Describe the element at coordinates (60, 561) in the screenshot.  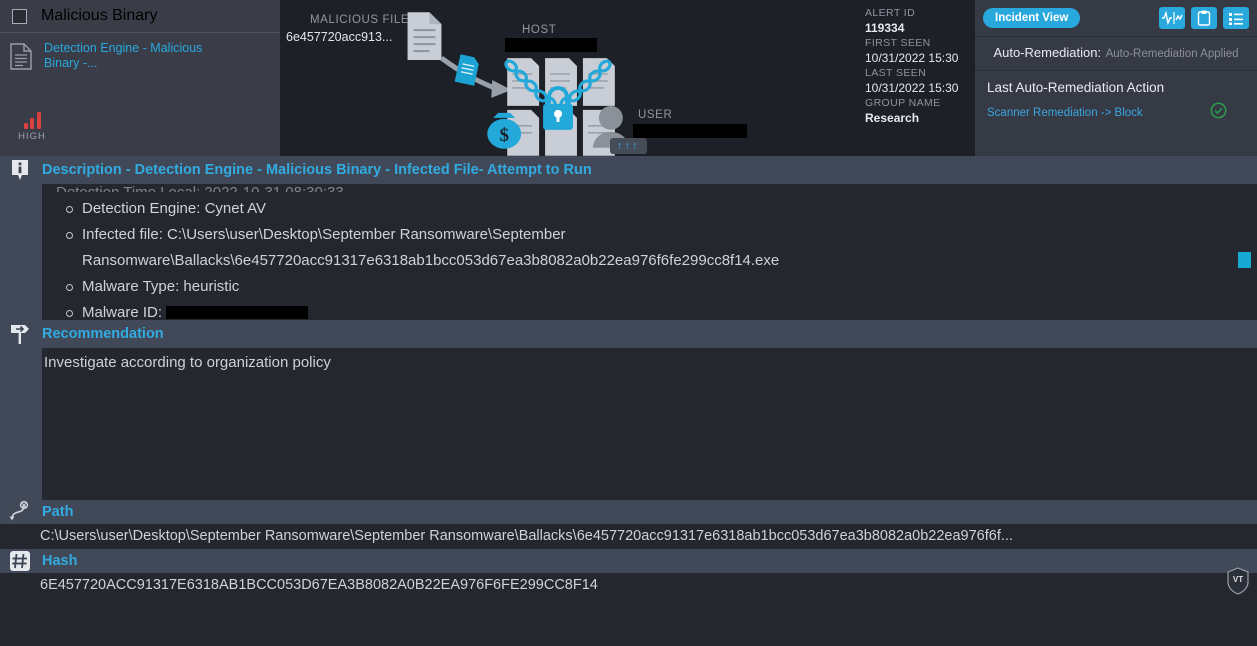
I see `hash-title: Hash` at that location.